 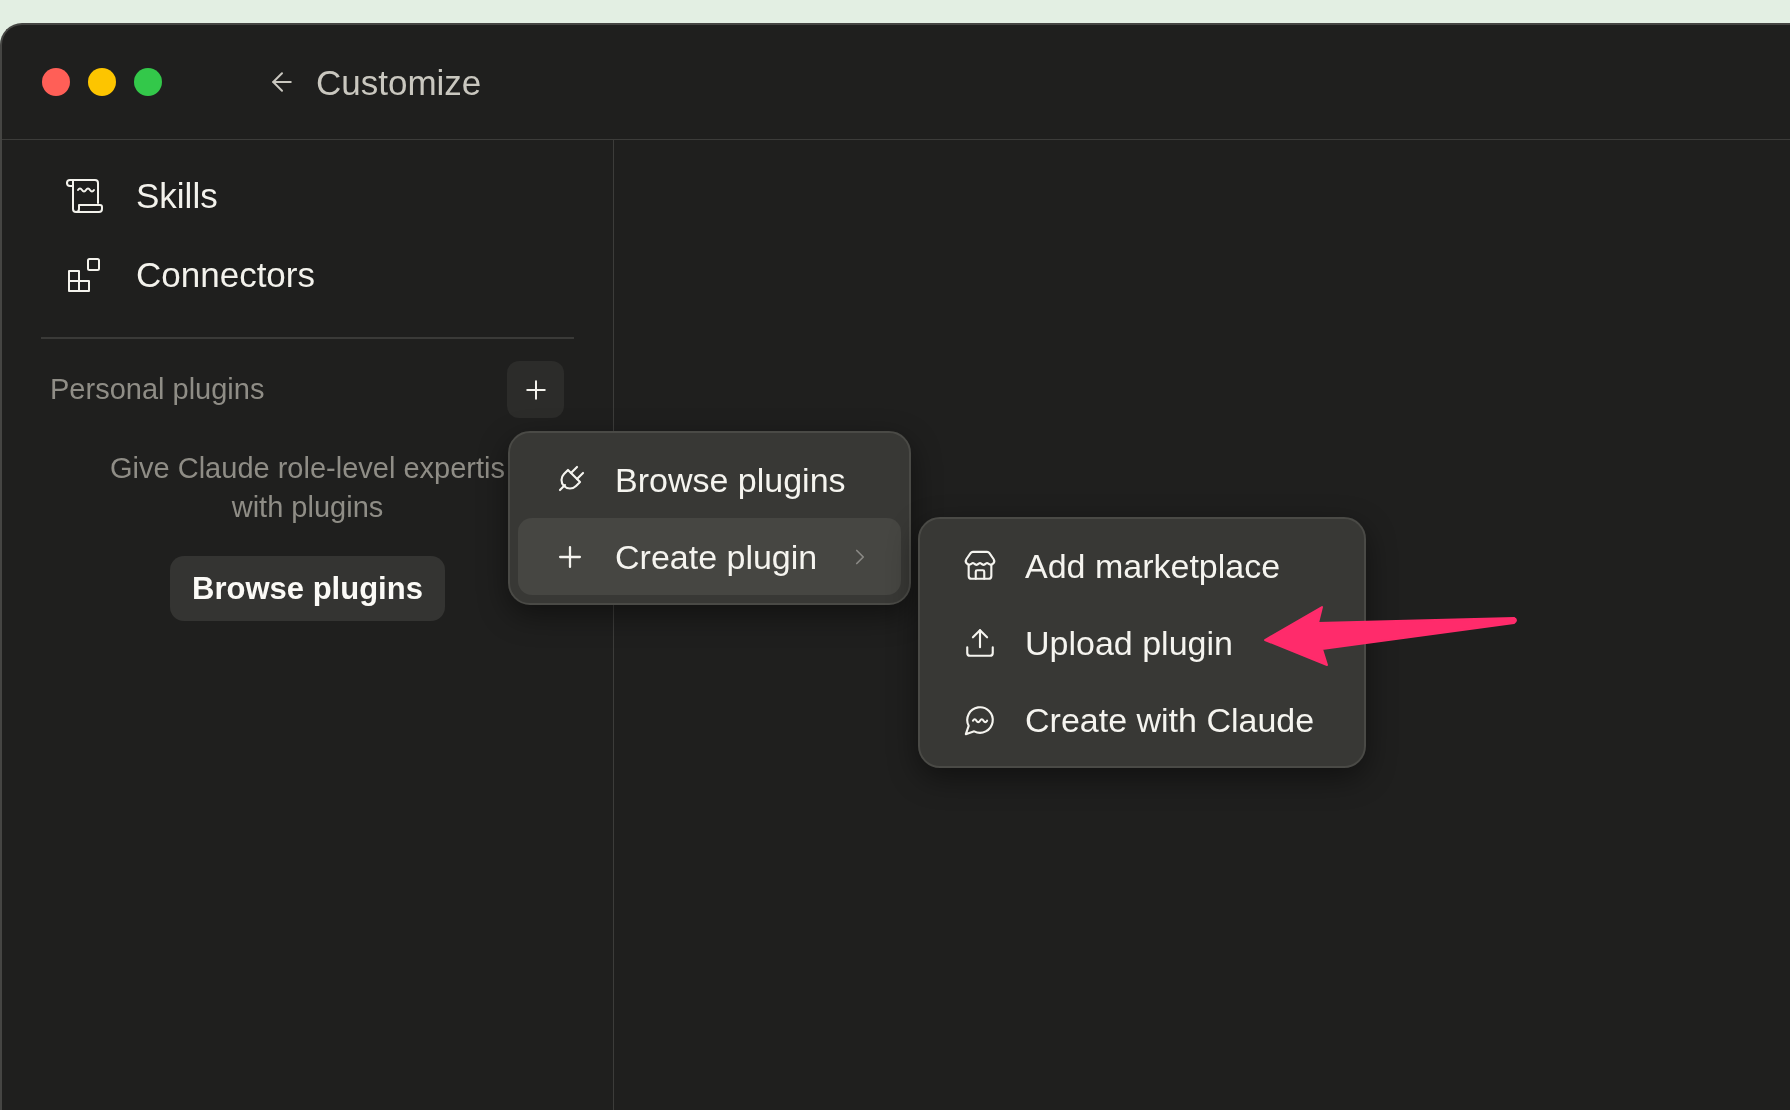 What do you see at coordinates (709, 556) in the screenshot?
I see `menu-item: Create plugin` at bounding box center [709, 556].